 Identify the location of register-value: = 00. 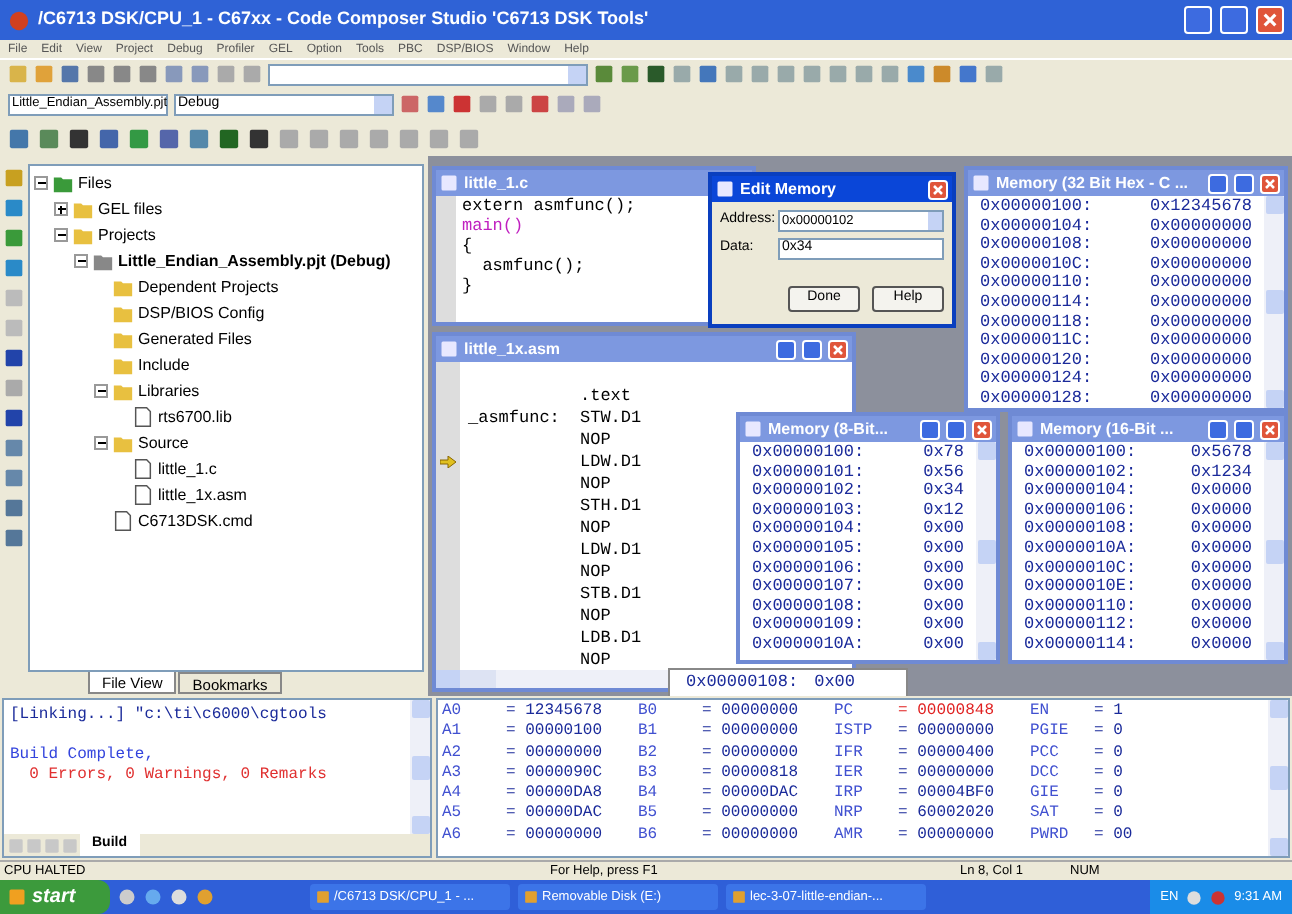
(1113, 836).